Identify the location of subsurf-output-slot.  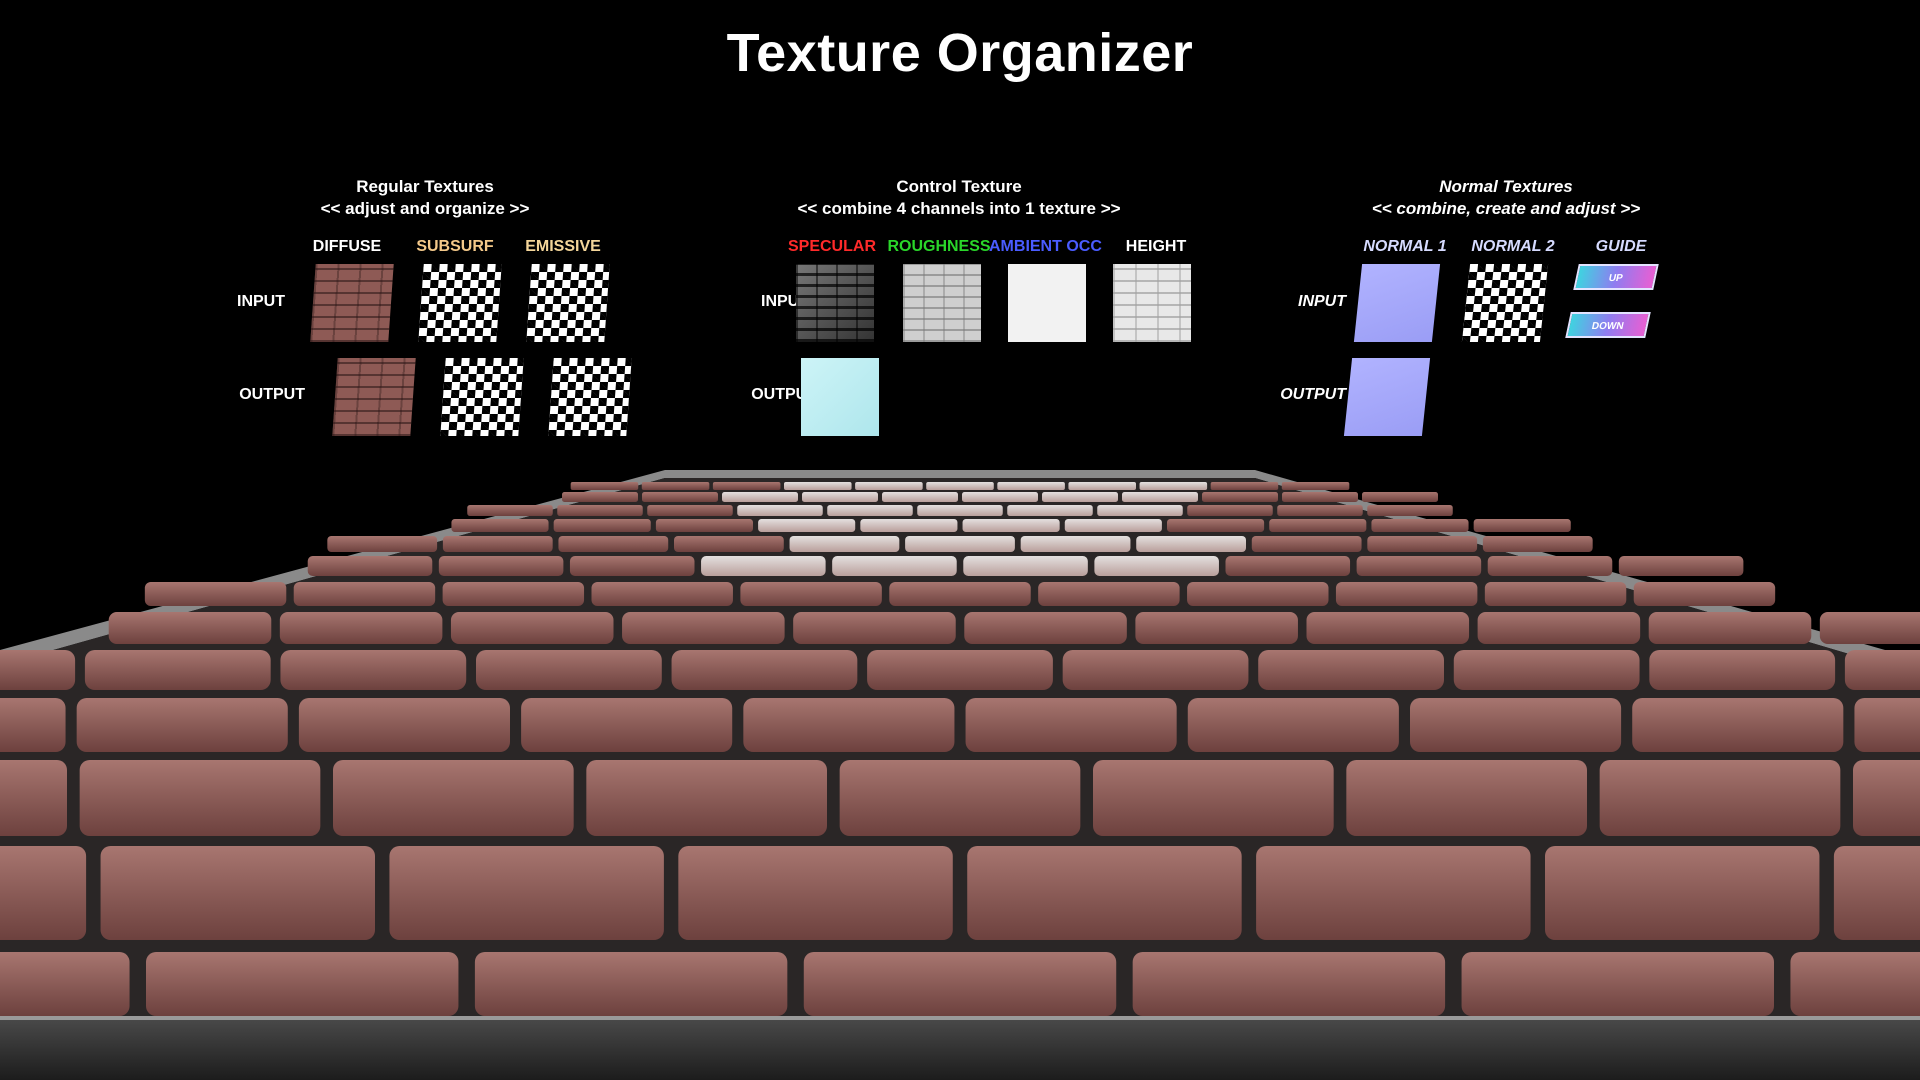
(482, 397).